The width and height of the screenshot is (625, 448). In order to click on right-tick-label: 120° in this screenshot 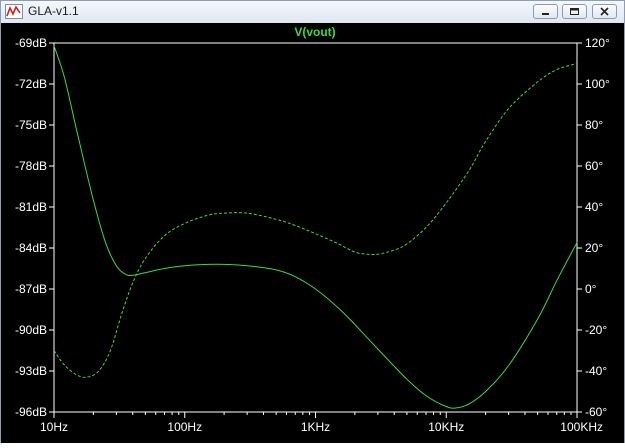, I will do `click(597, 43)`.